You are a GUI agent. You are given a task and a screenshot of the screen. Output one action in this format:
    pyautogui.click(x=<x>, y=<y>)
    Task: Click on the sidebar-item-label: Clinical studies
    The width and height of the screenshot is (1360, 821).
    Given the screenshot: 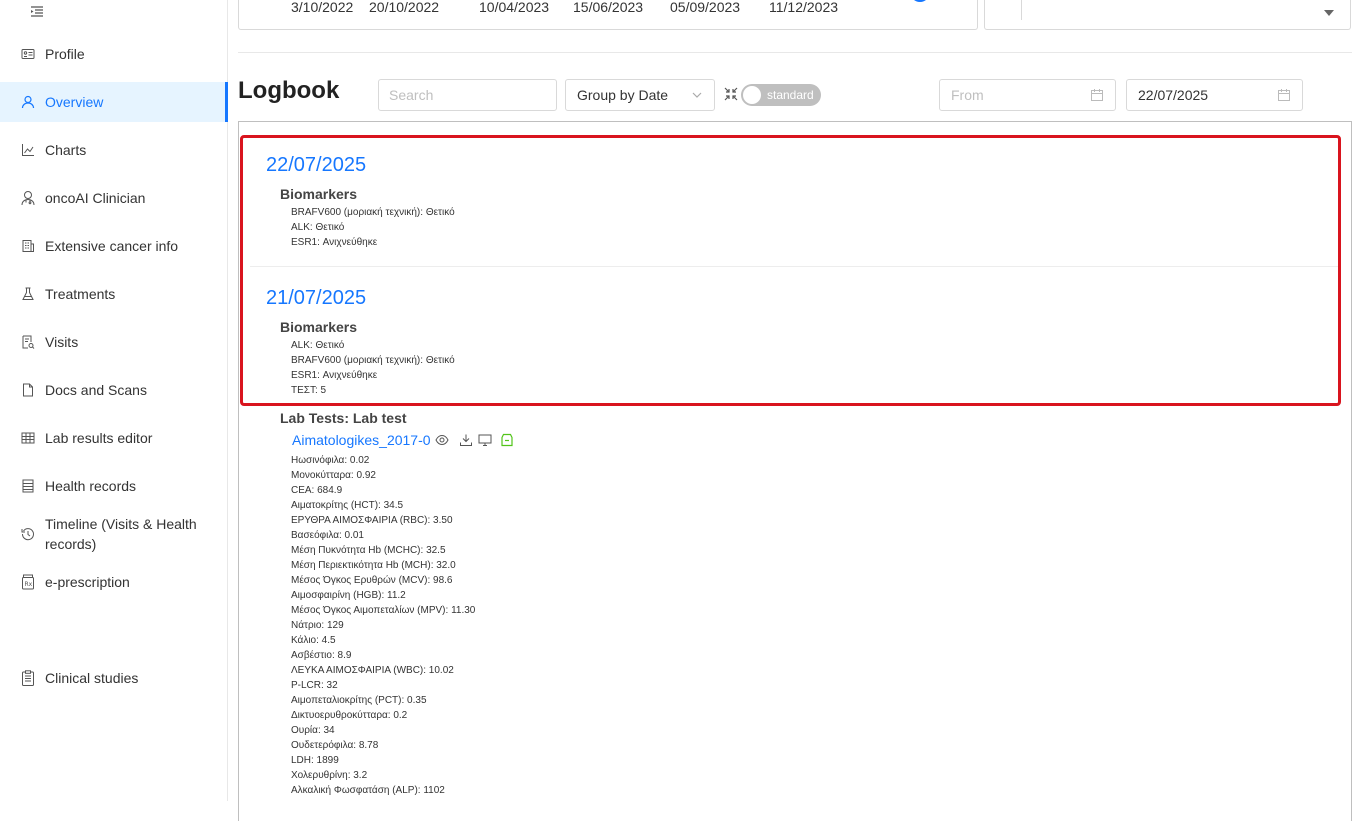 What is the action you would take?
    pyautogui.click(x=92, y=678)
    